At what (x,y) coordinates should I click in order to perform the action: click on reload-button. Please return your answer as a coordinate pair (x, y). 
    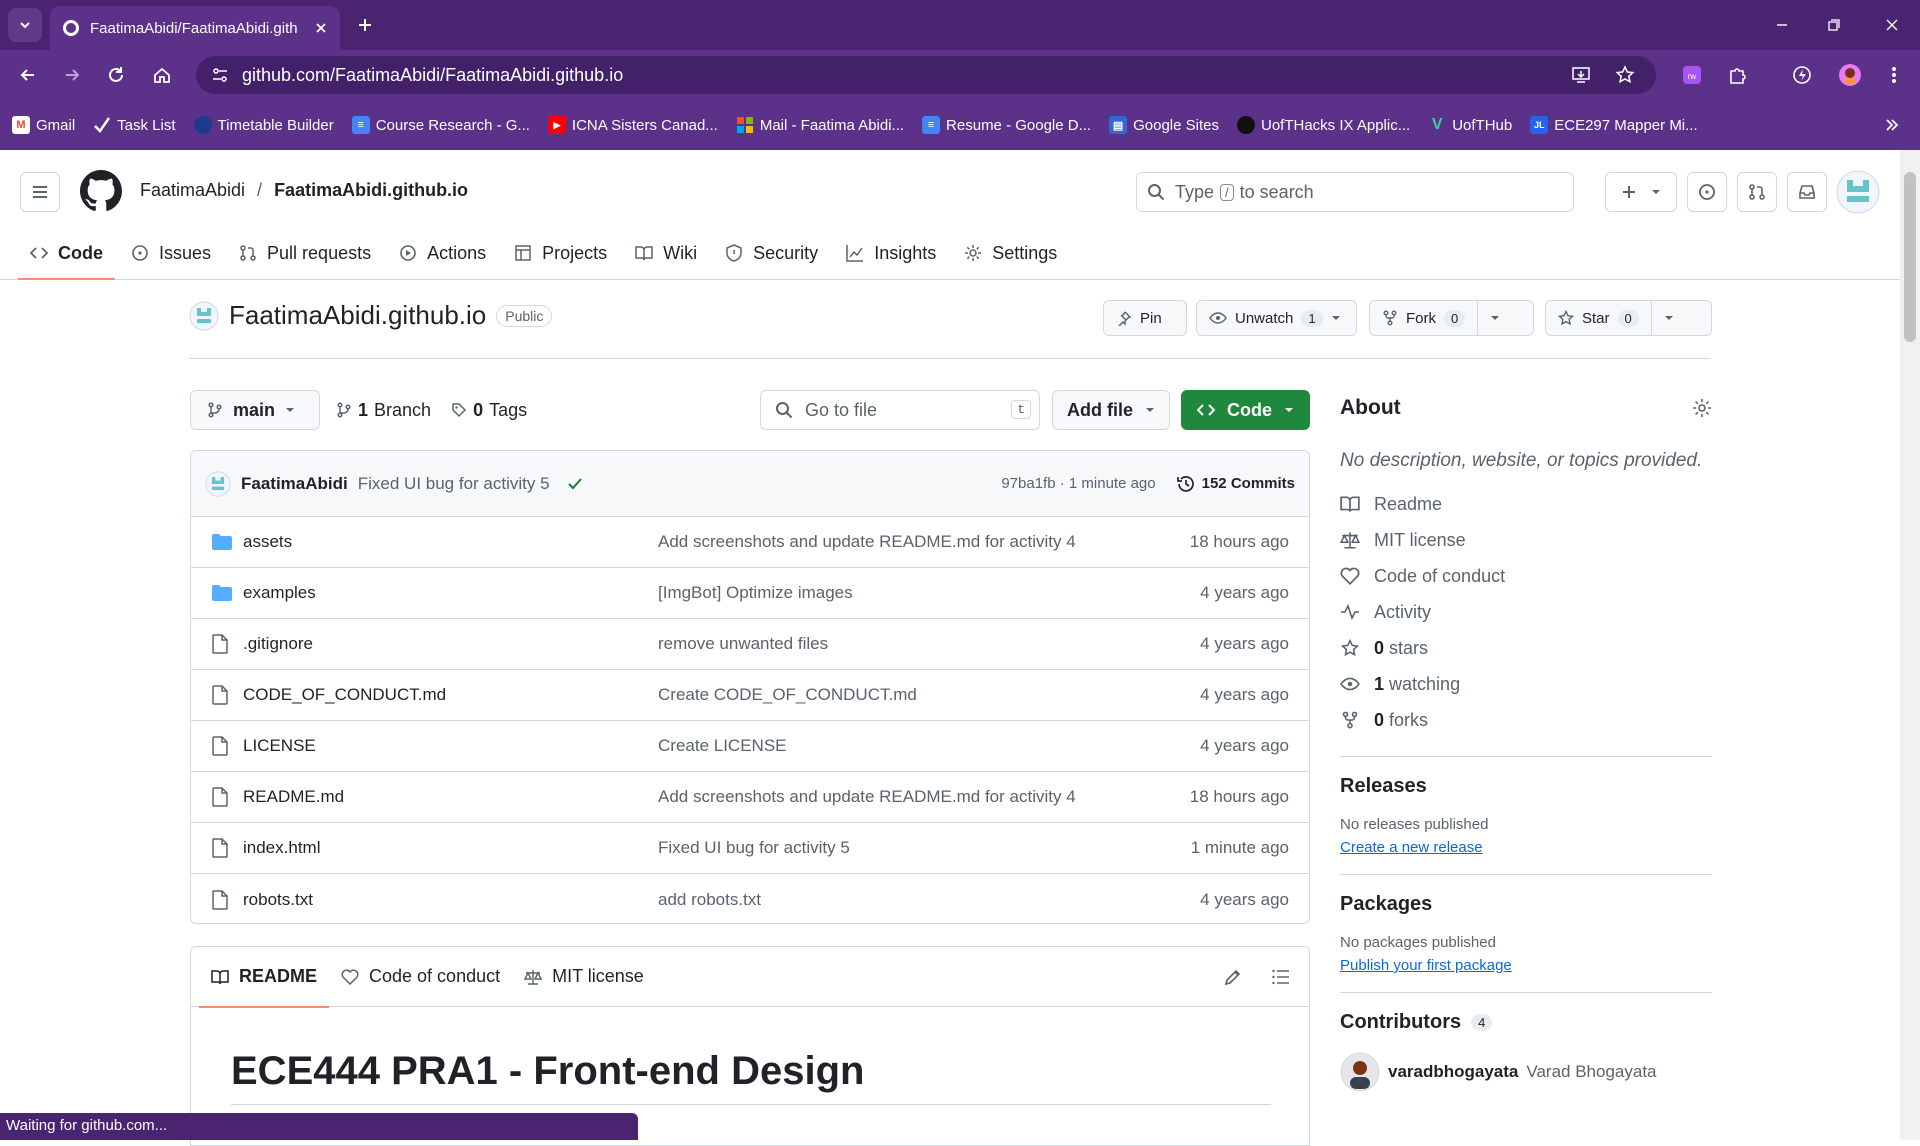
    Looking at the image, I should click on (116, 75).